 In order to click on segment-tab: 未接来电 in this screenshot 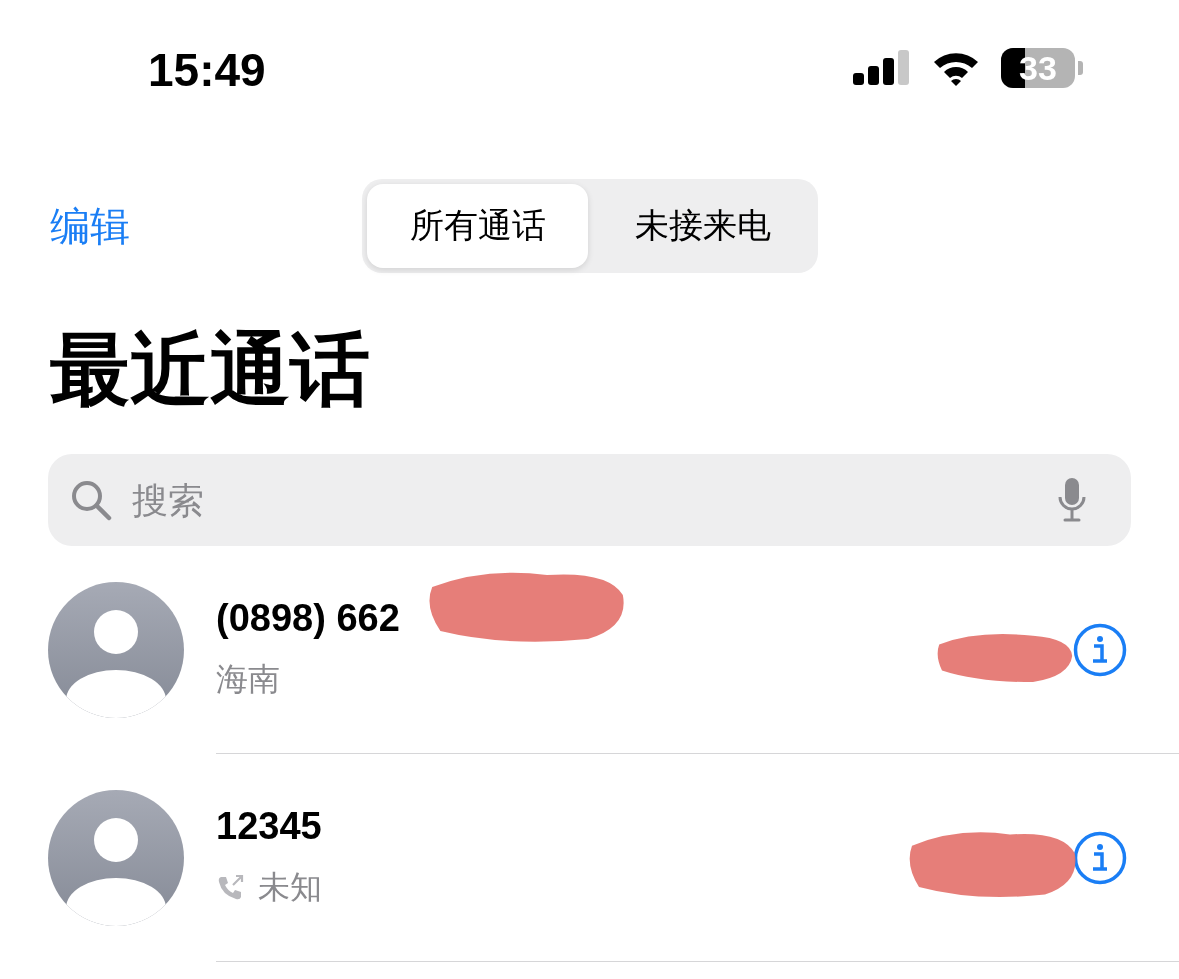, I will do `click(702, 226)`.